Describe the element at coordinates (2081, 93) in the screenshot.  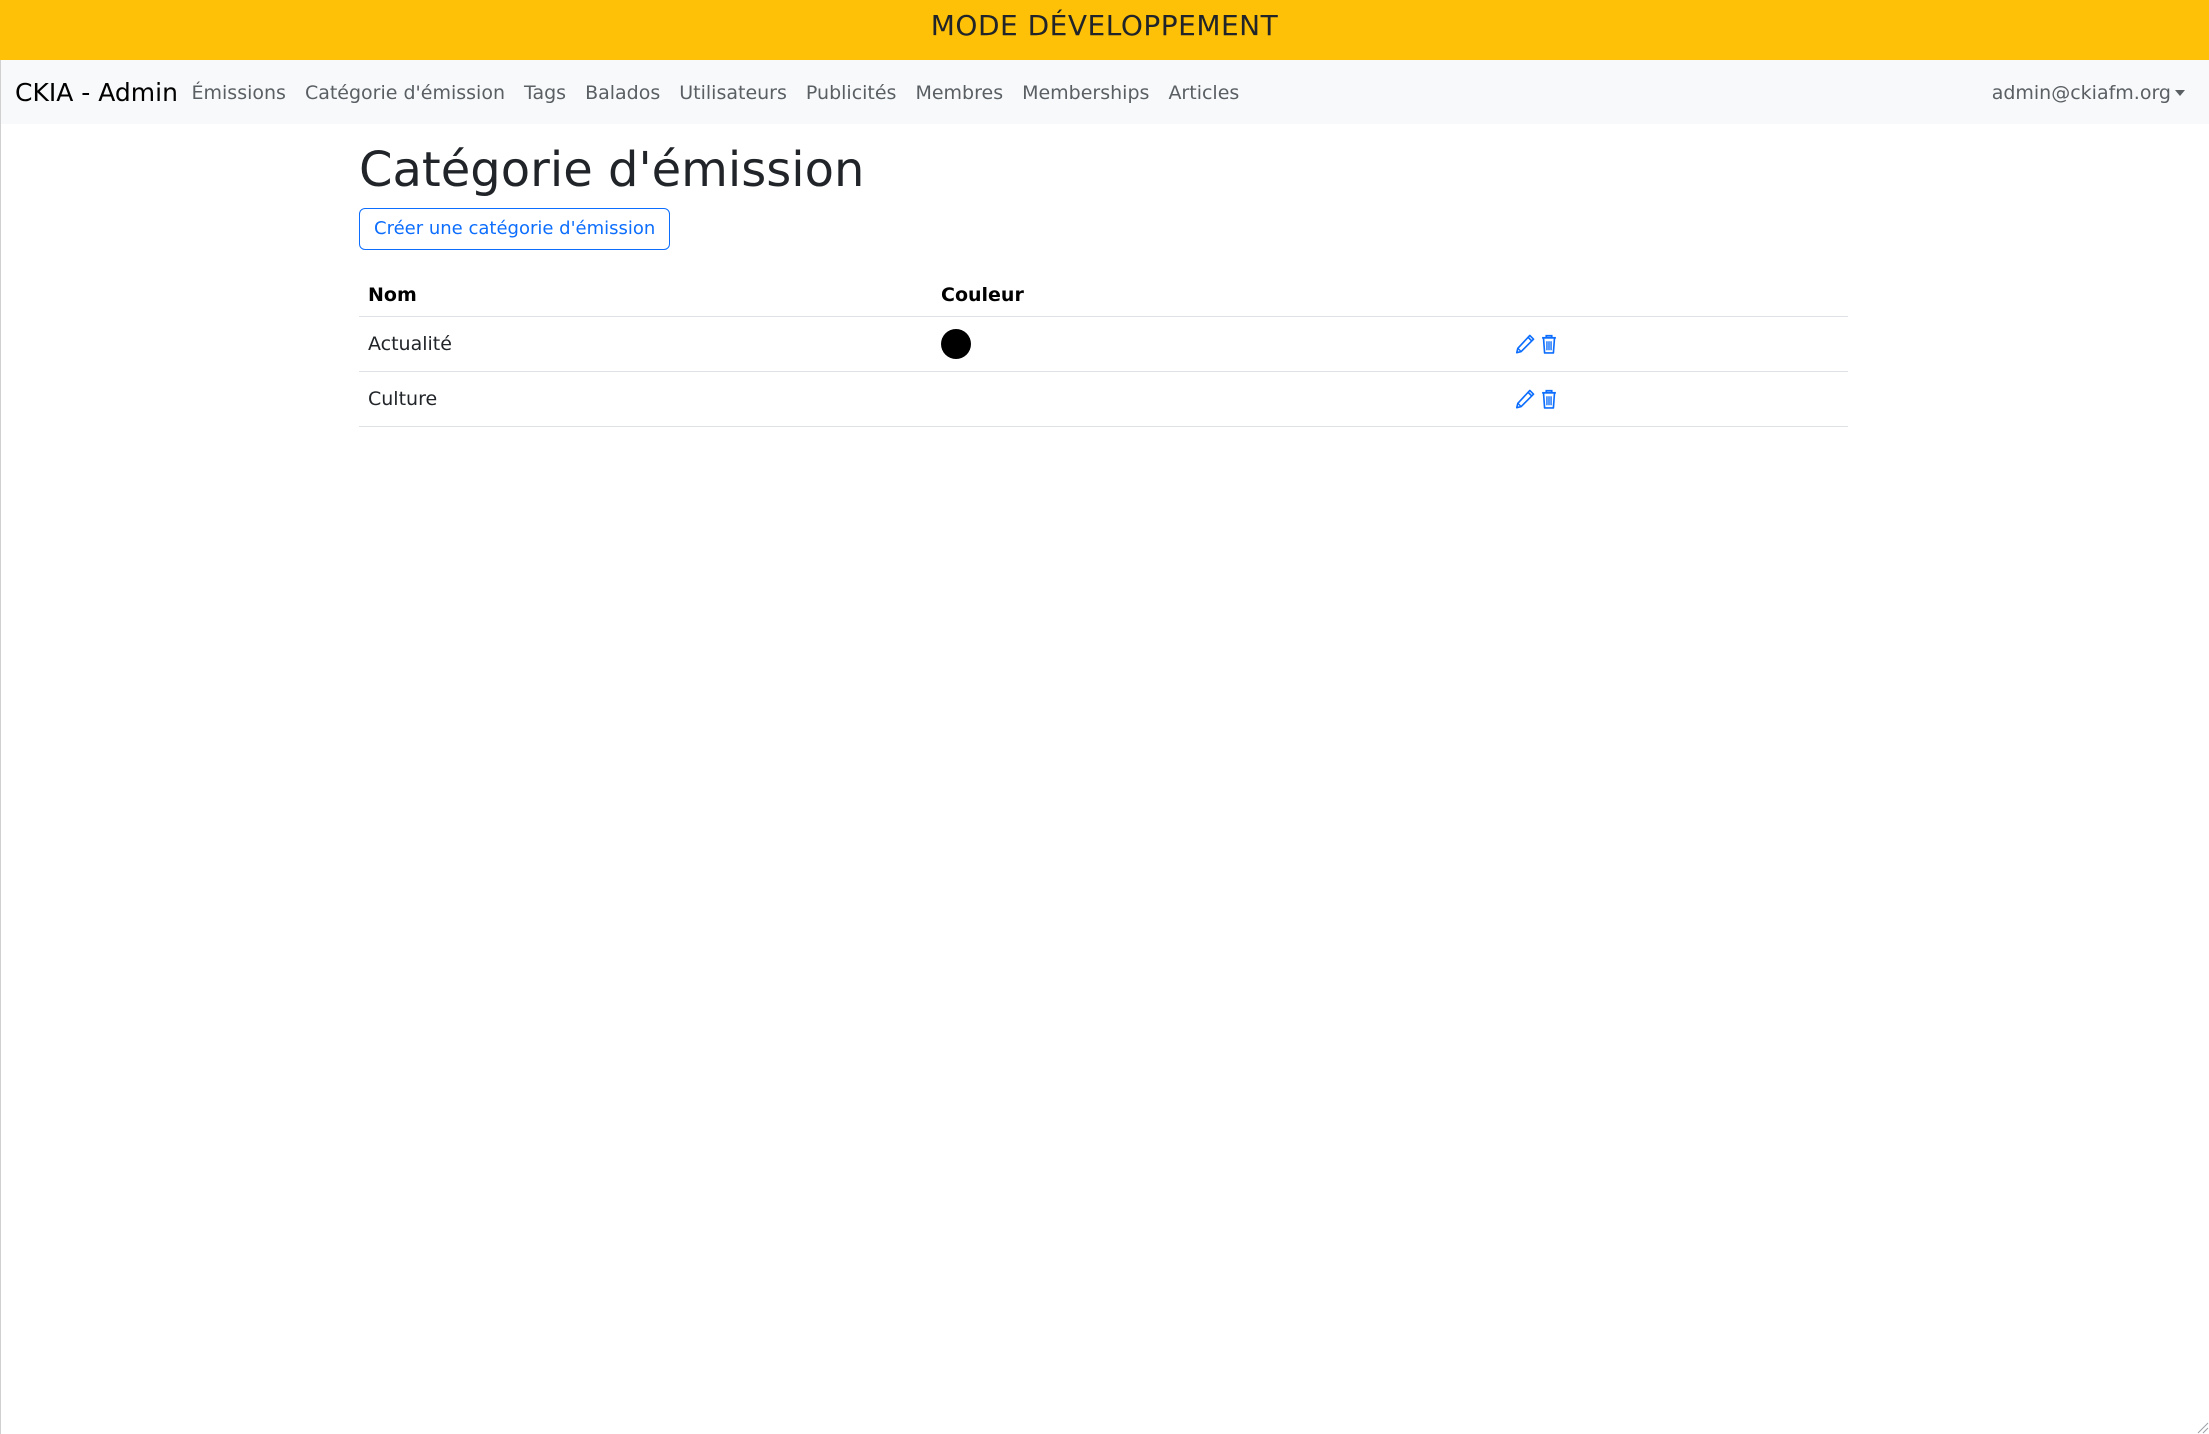
I see `user-email: admin@ckiafm.org` at that location.